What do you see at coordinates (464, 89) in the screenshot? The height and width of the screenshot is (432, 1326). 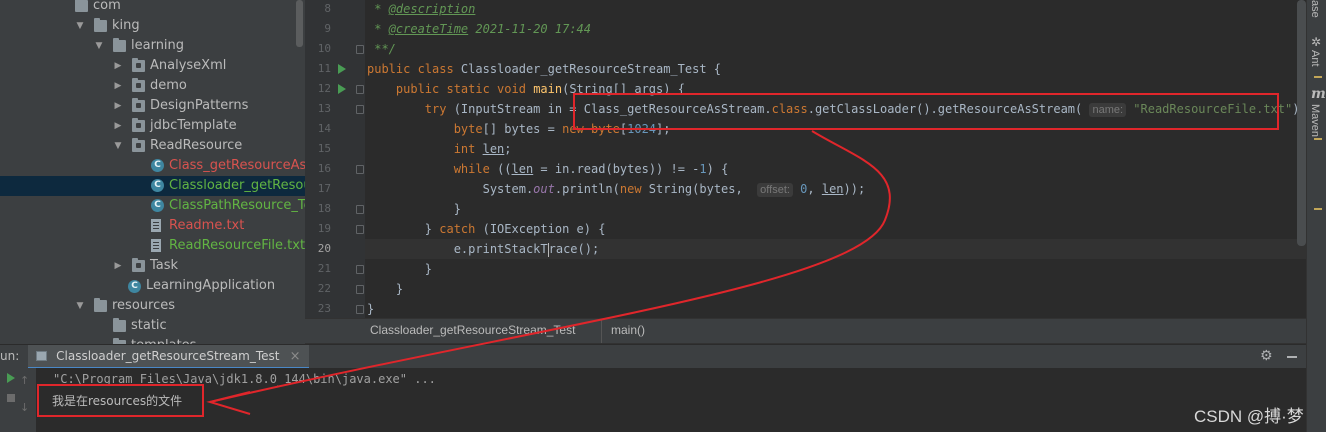 I see `code-token: public static void` at bounding box center [464, 89].